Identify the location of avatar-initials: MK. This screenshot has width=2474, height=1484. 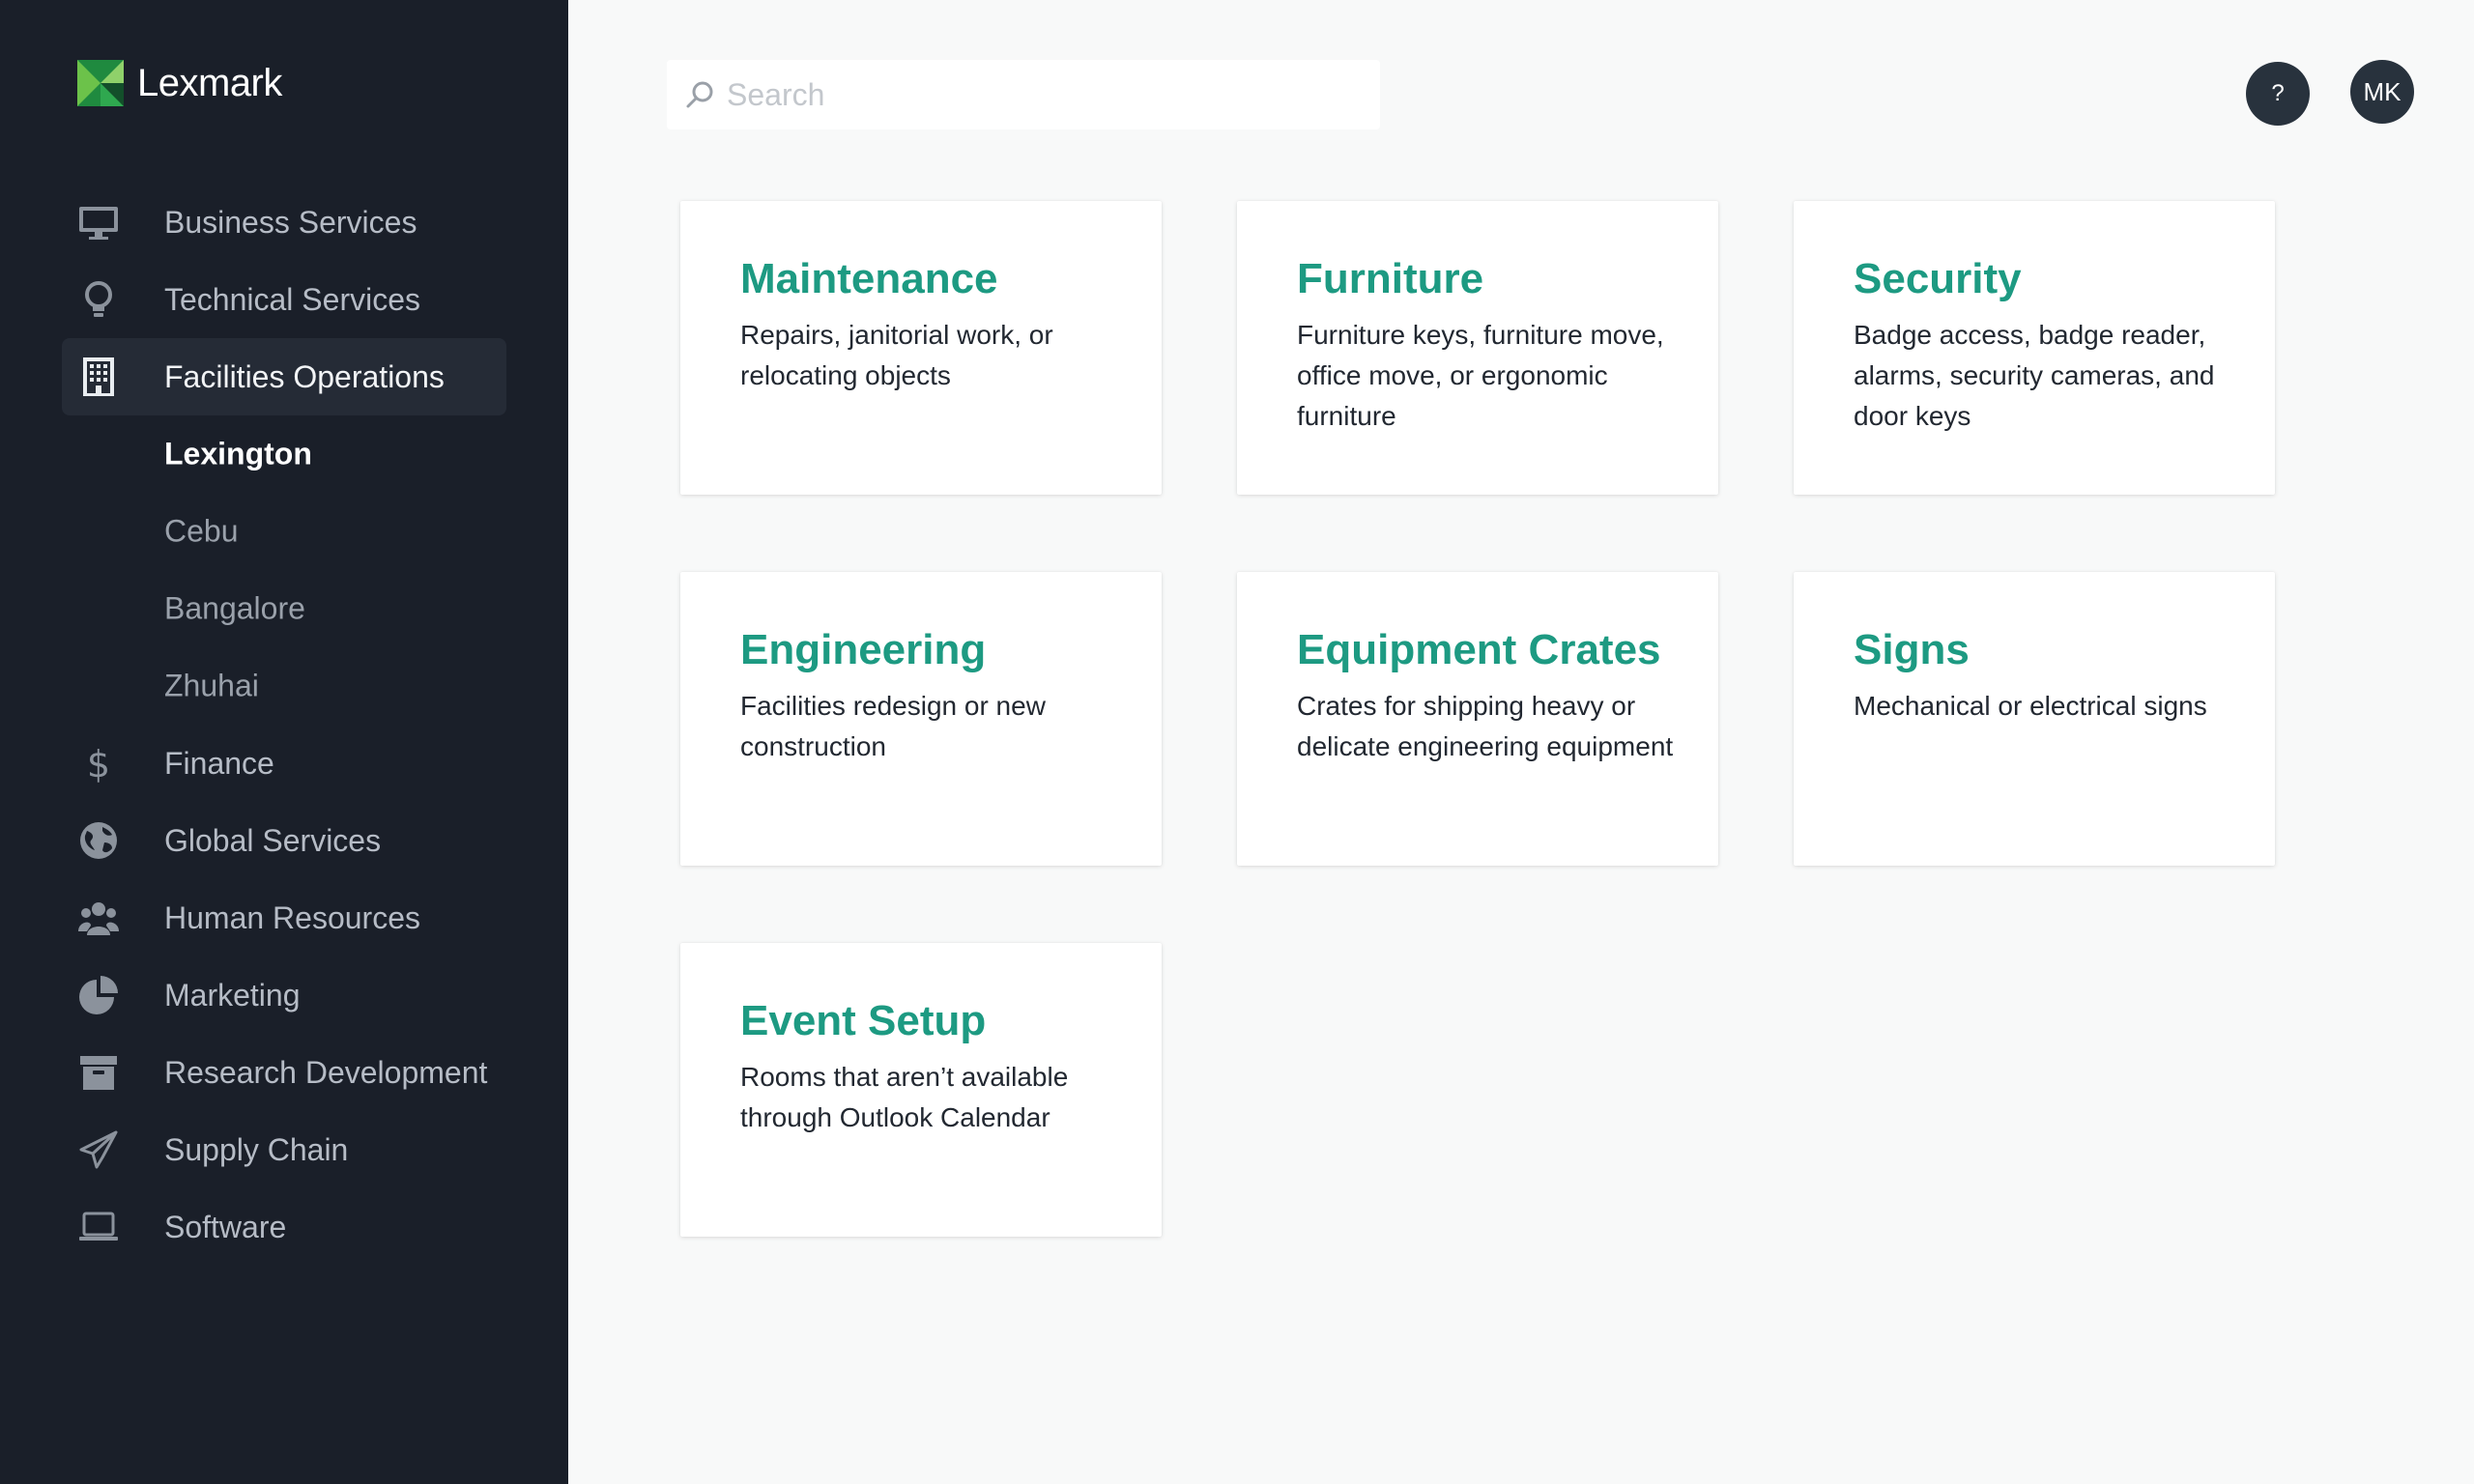
(2382, 91).